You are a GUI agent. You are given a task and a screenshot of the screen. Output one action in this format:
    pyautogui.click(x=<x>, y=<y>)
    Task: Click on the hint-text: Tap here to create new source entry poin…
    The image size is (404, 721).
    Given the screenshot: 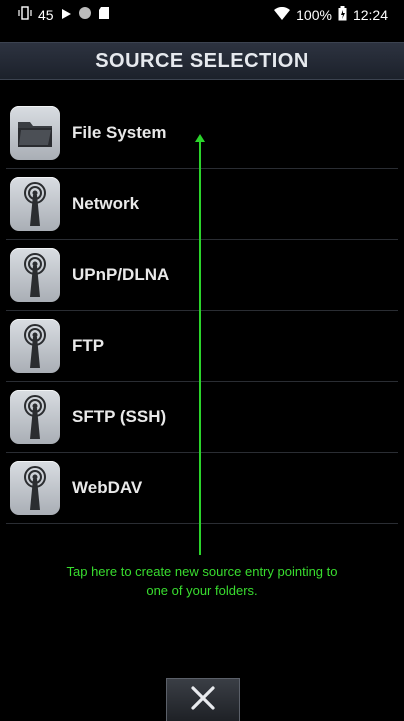 What is the action you would take?
    pyautogui.click(x=202, y=581)
    